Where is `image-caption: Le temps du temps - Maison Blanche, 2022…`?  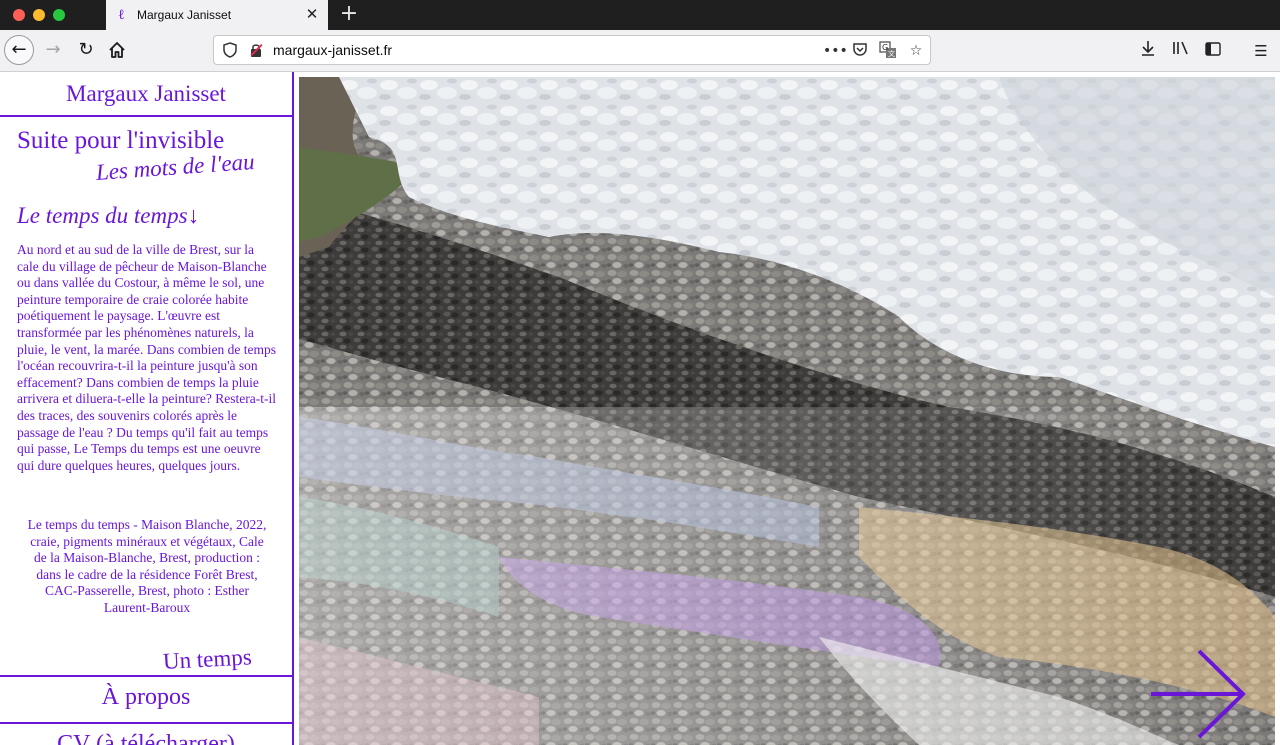
image-caption: Le temps du temps - Maison Blanche, 2022… is located at coordinates (147, 566).